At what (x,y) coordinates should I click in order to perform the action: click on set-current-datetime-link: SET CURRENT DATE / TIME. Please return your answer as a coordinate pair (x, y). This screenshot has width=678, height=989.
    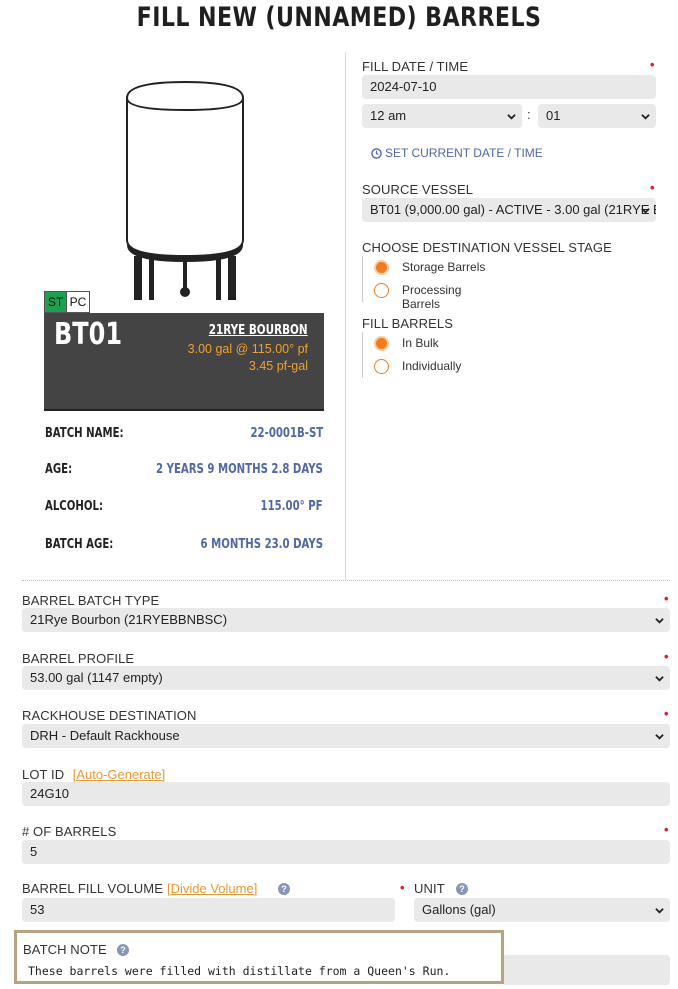
    Looking at the image, I should click on (457, 153).